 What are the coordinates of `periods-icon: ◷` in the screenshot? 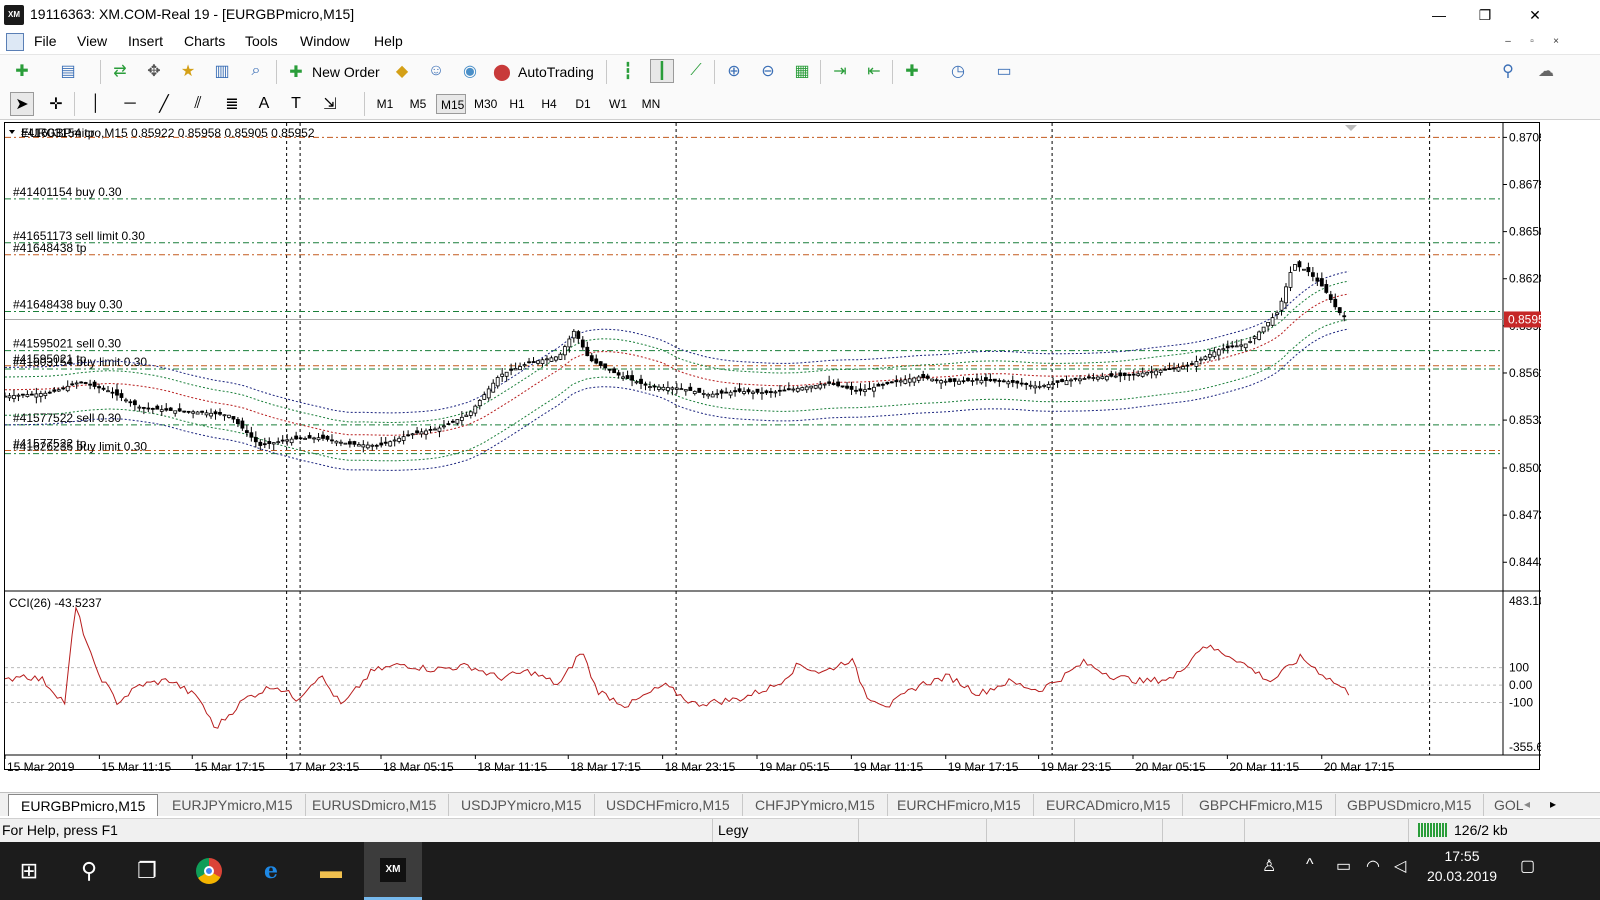 It's located at (958, 71).